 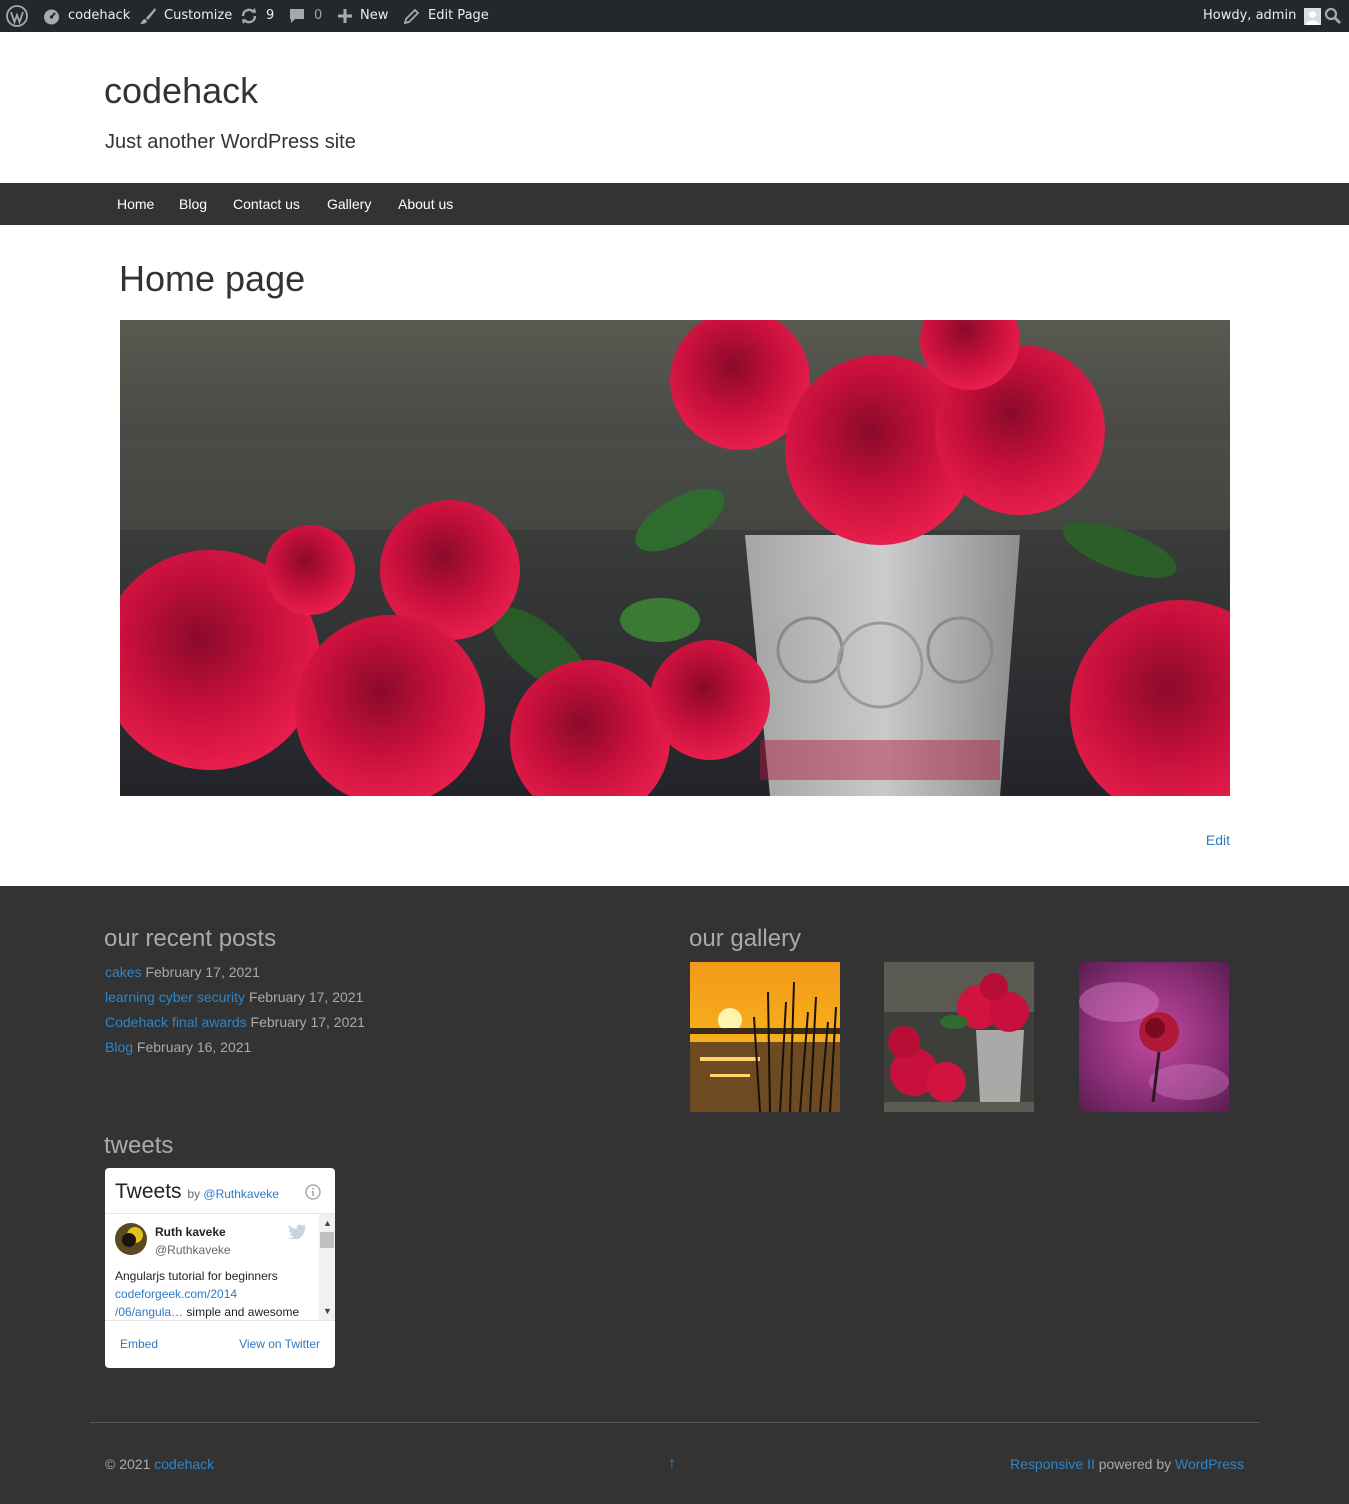 What do you see at coordinates (1209, 1464) in the screenshot?
I see `wordpress-link: WordPress` at bounding box center [1209, 1464].